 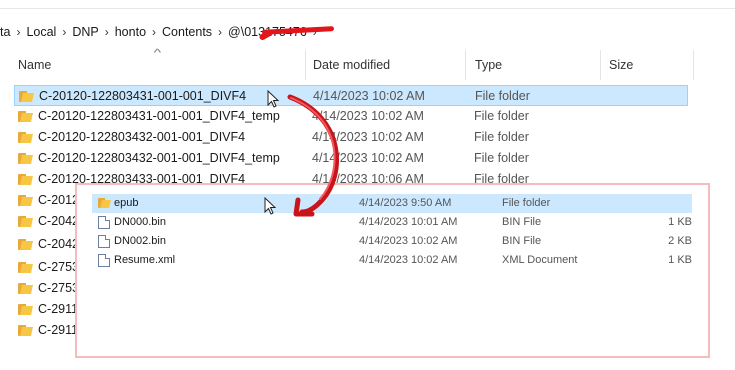 I want to click on annotation-arrow, so click(x=313, y=155).